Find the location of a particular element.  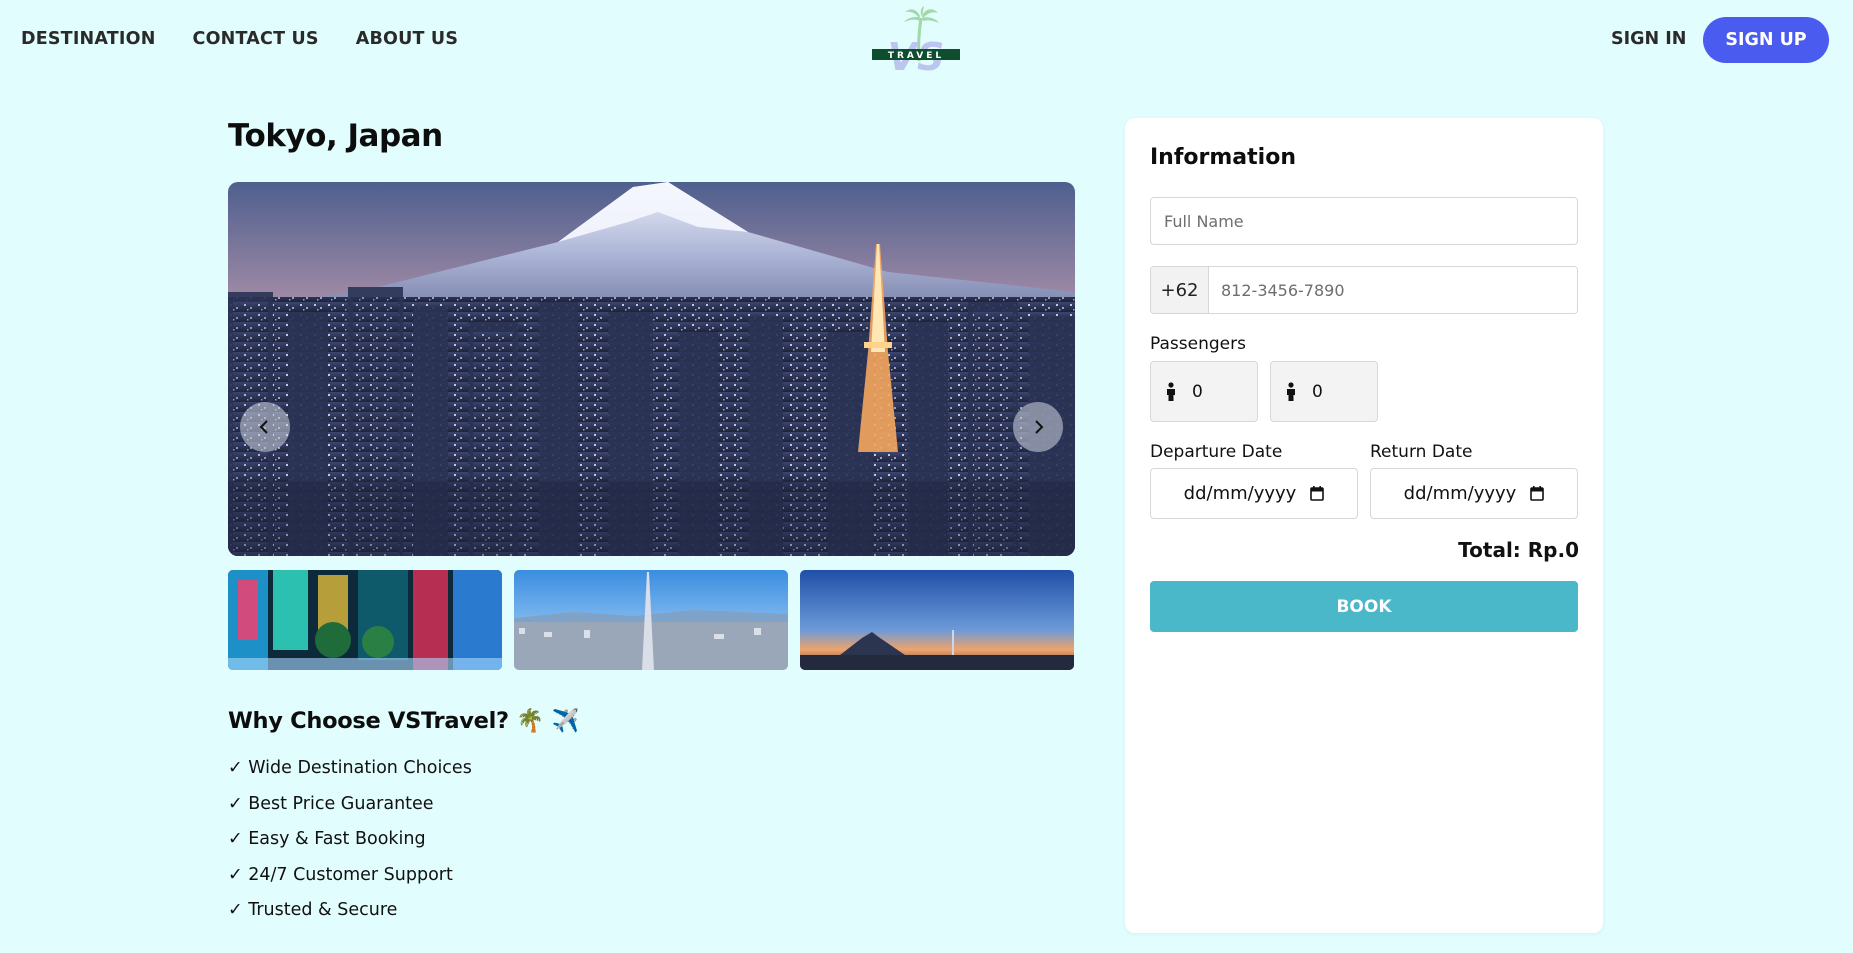

nav-destination: DESTINATION is located at coordinates (88, 39).